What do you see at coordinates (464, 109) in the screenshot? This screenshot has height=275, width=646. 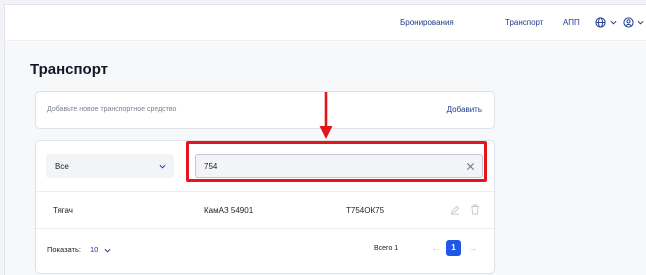 I see `add-button: Добавить` at bounding box center [464, 109].